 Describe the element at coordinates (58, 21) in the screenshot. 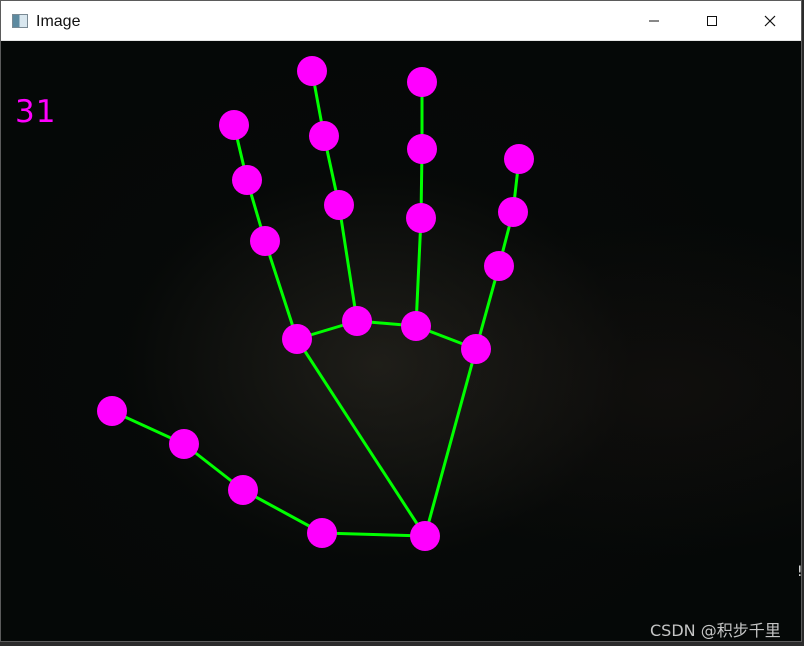

I see `window-title: Image` at that location.